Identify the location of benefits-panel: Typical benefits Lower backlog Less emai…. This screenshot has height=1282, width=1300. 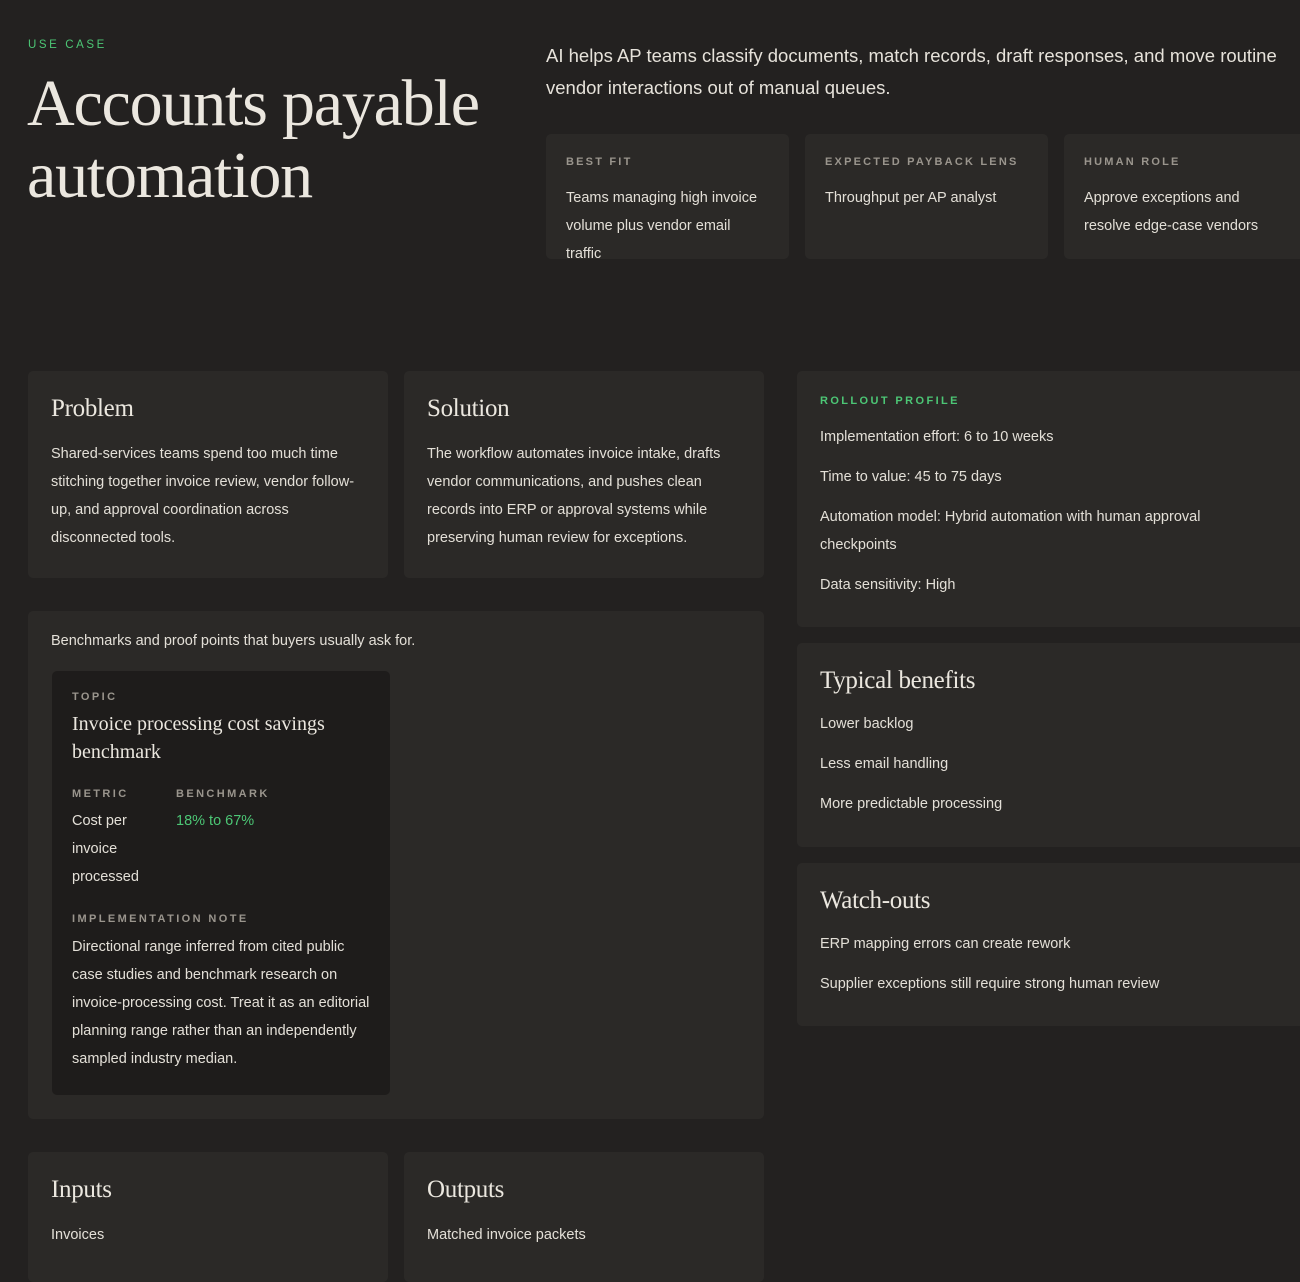
(1048, 745).